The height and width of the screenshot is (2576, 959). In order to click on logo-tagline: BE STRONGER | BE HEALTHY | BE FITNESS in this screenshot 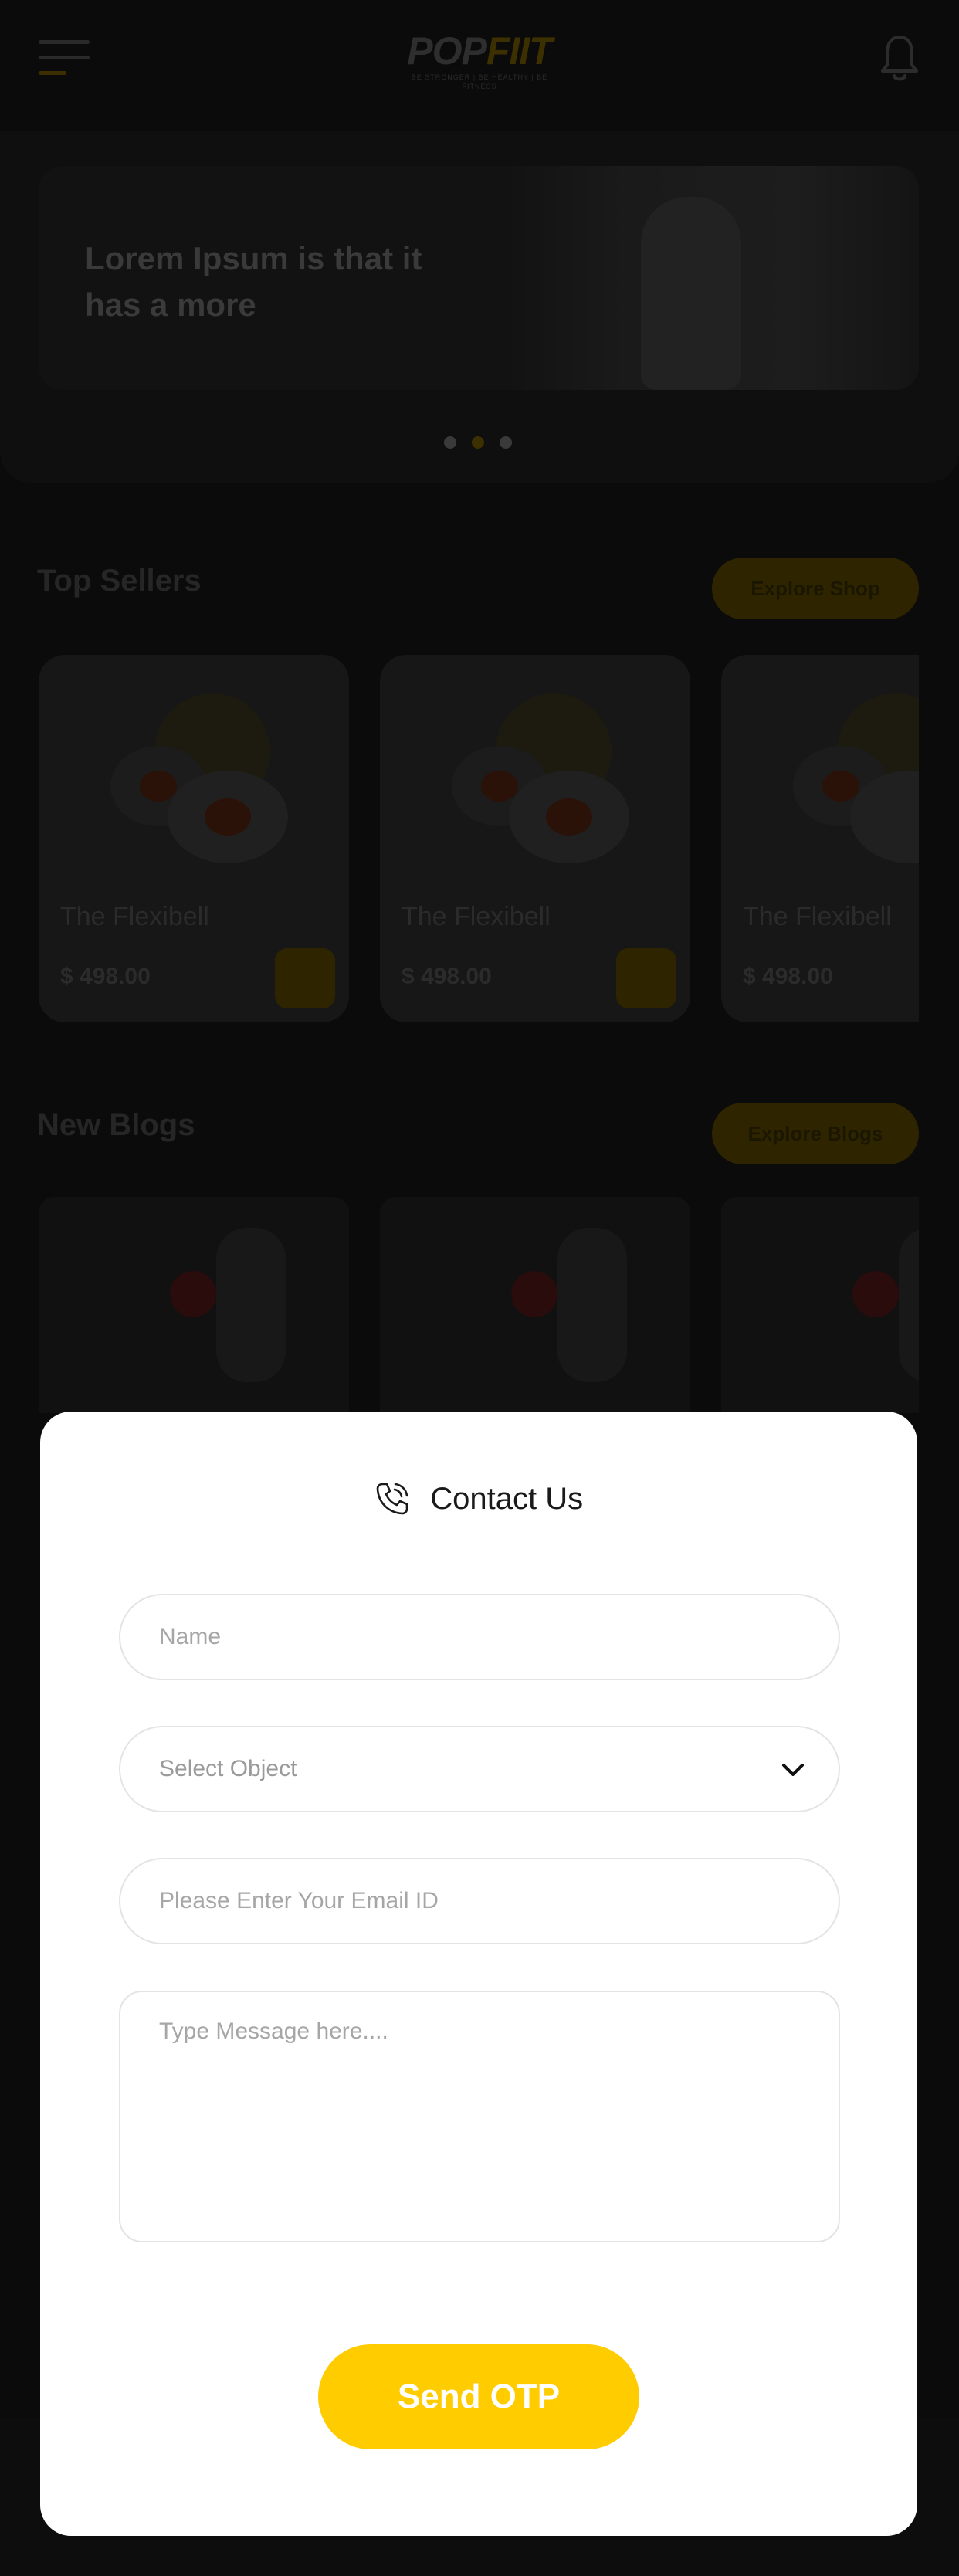, I will do `click(479, 81)`.